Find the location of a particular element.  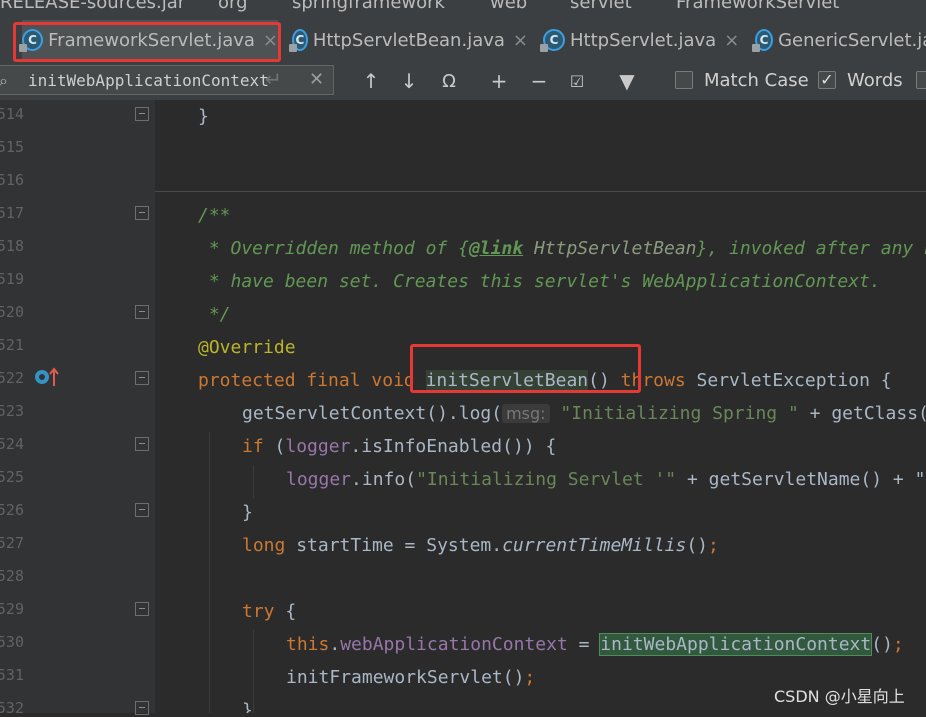

line-number: 527 is located at coordinates (12, 543).